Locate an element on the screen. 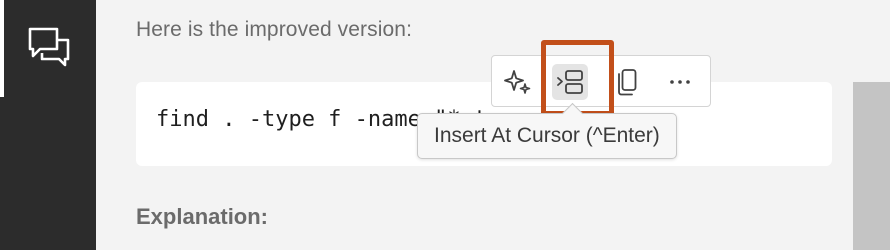 This screenshot has height=250, width=890. chat-response-intro: Here is the improved version: is located at coordinates (274, 29).